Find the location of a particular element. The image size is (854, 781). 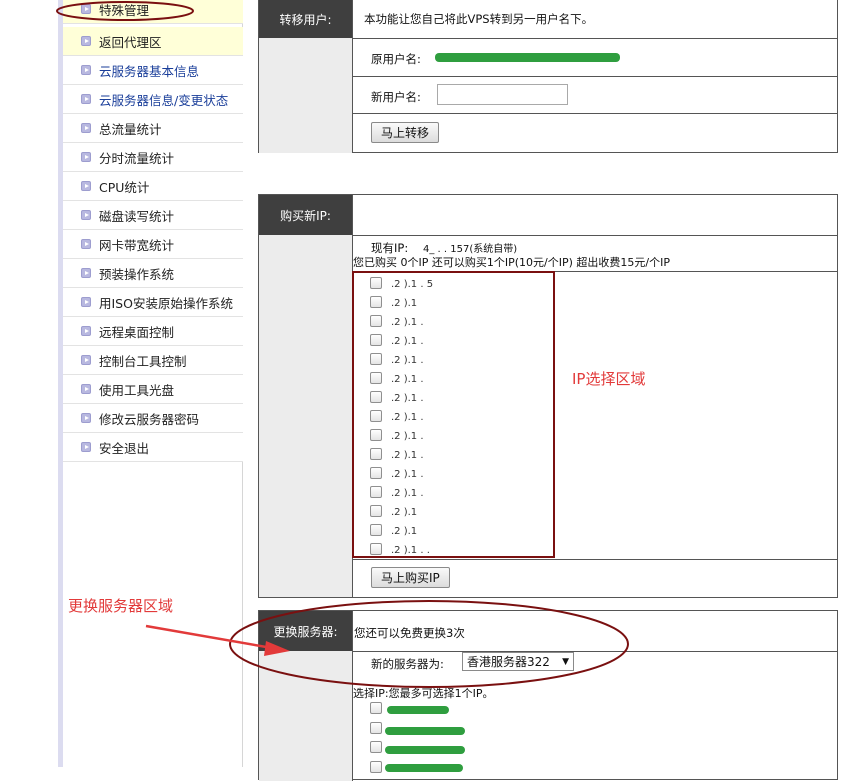

sidebar-item-label: 总流量统计 is located at coordinates (130, 129).